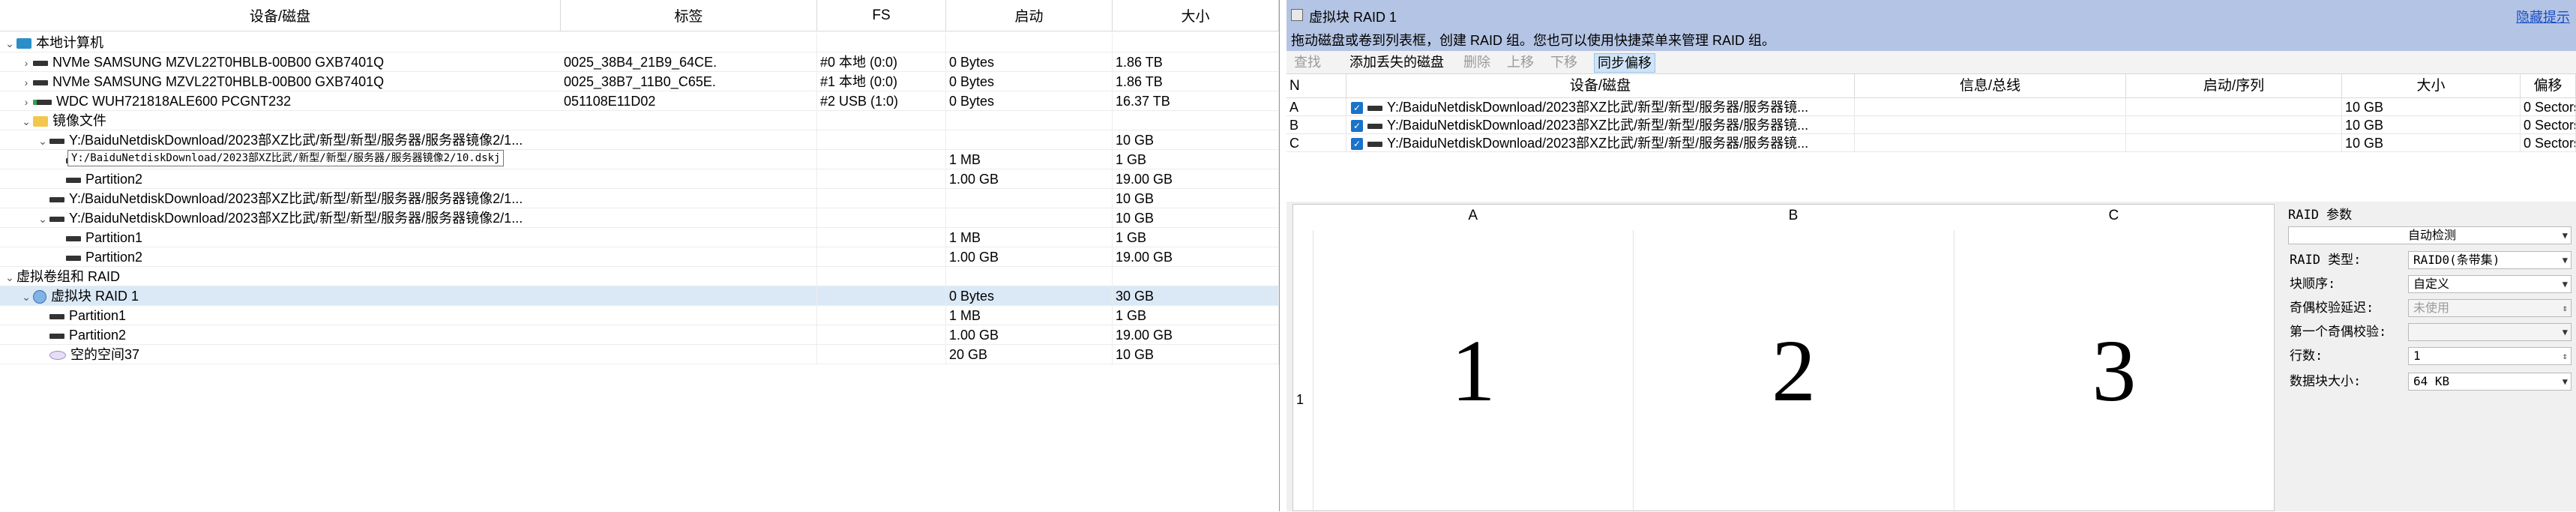 Image resolution: width=2576 pixels, height=512 pixels. I want to click on first-parity-label: 第一个奇偶校验:, so click(2338, 332).